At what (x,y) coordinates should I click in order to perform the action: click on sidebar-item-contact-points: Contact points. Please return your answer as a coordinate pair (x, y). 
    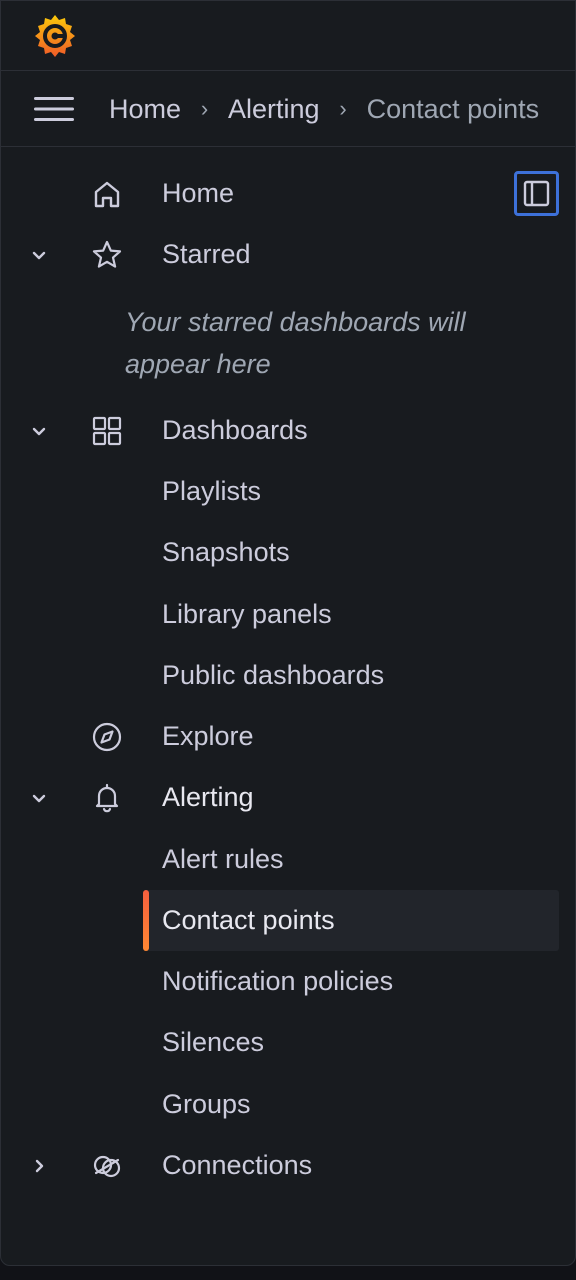
    Looking at the image, I should click on (288, 920).